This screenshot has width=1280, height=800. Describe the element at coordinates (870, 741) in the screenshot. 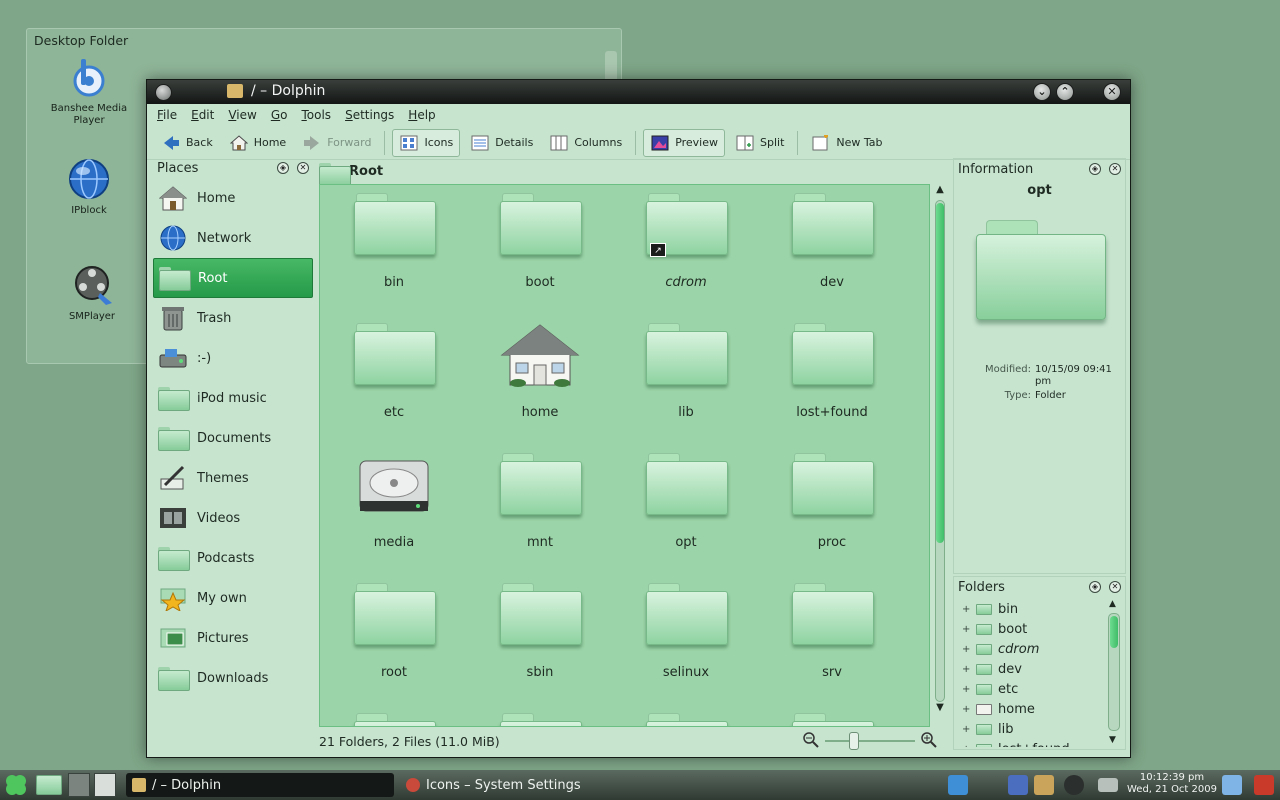

I see `zoom-slider` at that location.